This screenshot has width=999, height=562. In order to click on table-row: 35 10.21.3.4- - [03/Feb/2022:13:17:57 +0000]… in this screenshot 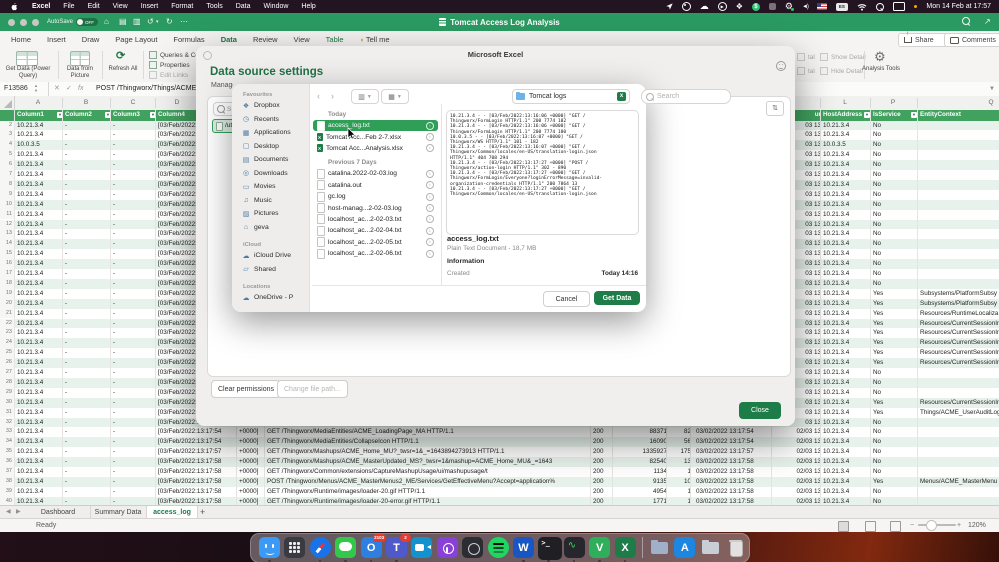, I will do `click(499, 452)`.